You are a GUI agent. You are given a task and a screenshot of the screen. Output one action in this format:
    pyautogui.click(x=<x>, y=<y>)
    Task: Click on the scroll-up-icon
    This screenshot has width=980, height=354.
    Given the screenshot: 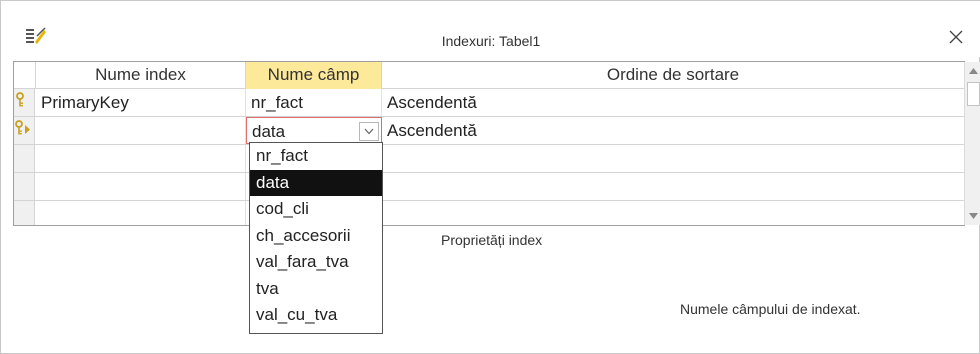 What is the action you would take?
    pyautogui.click(x=973, y=71)
    